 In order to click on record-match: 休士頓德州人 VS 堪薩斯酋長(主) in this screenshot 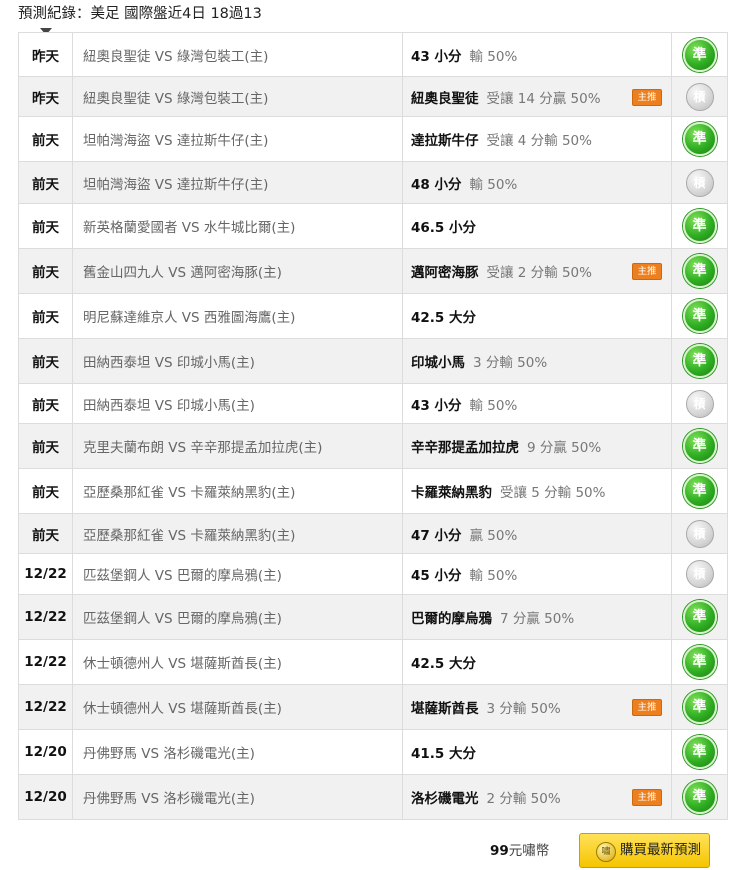, I will do `click(237, 707)`.